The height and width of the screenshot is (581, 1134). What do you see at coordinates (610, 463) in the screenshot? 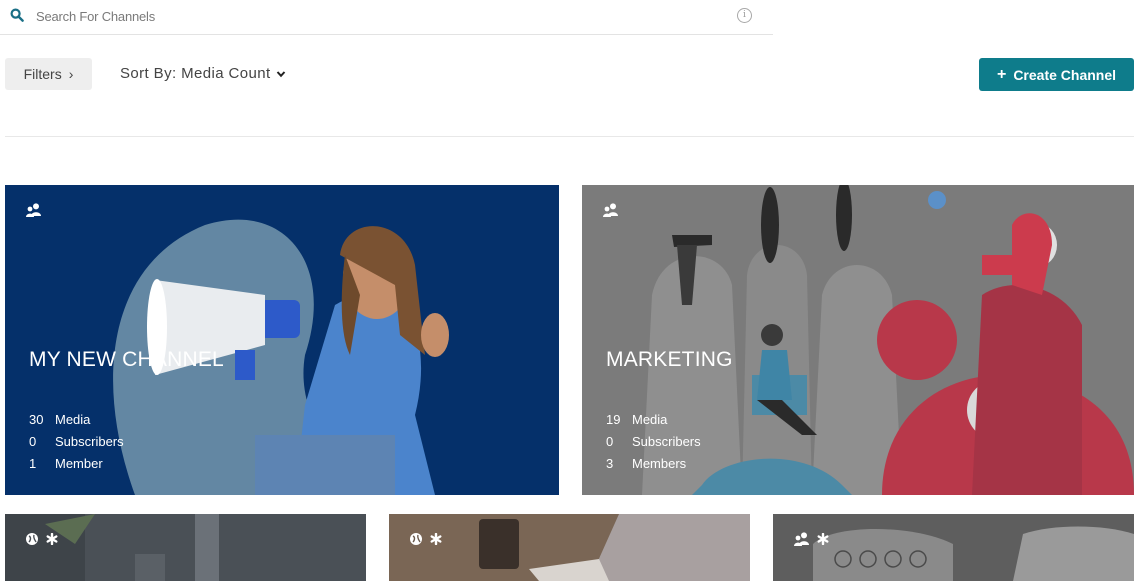
I see `stat-value: 3` at bounding box center [610, 463].